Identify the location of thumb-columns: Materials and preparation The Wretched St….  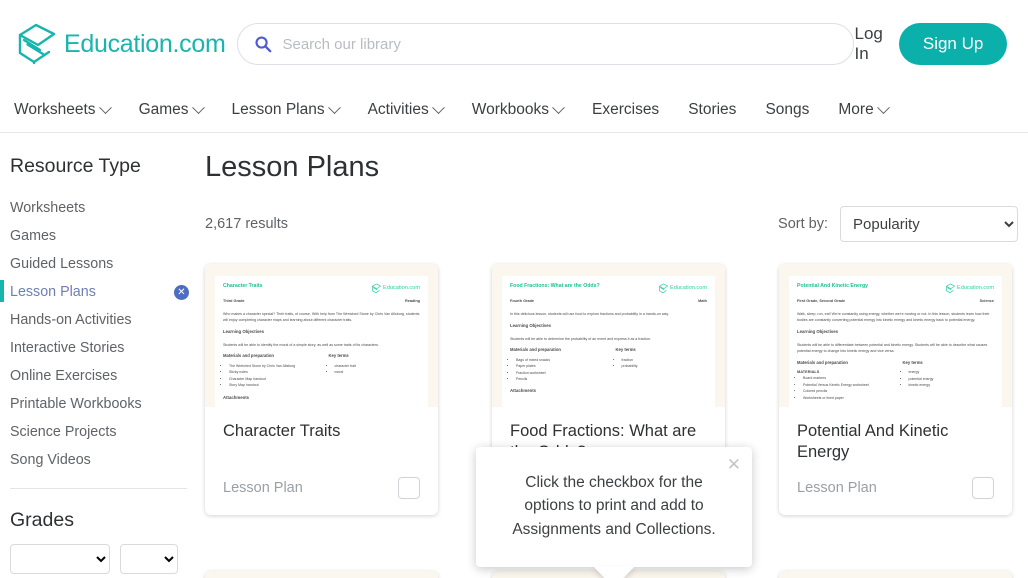
(321, 370).